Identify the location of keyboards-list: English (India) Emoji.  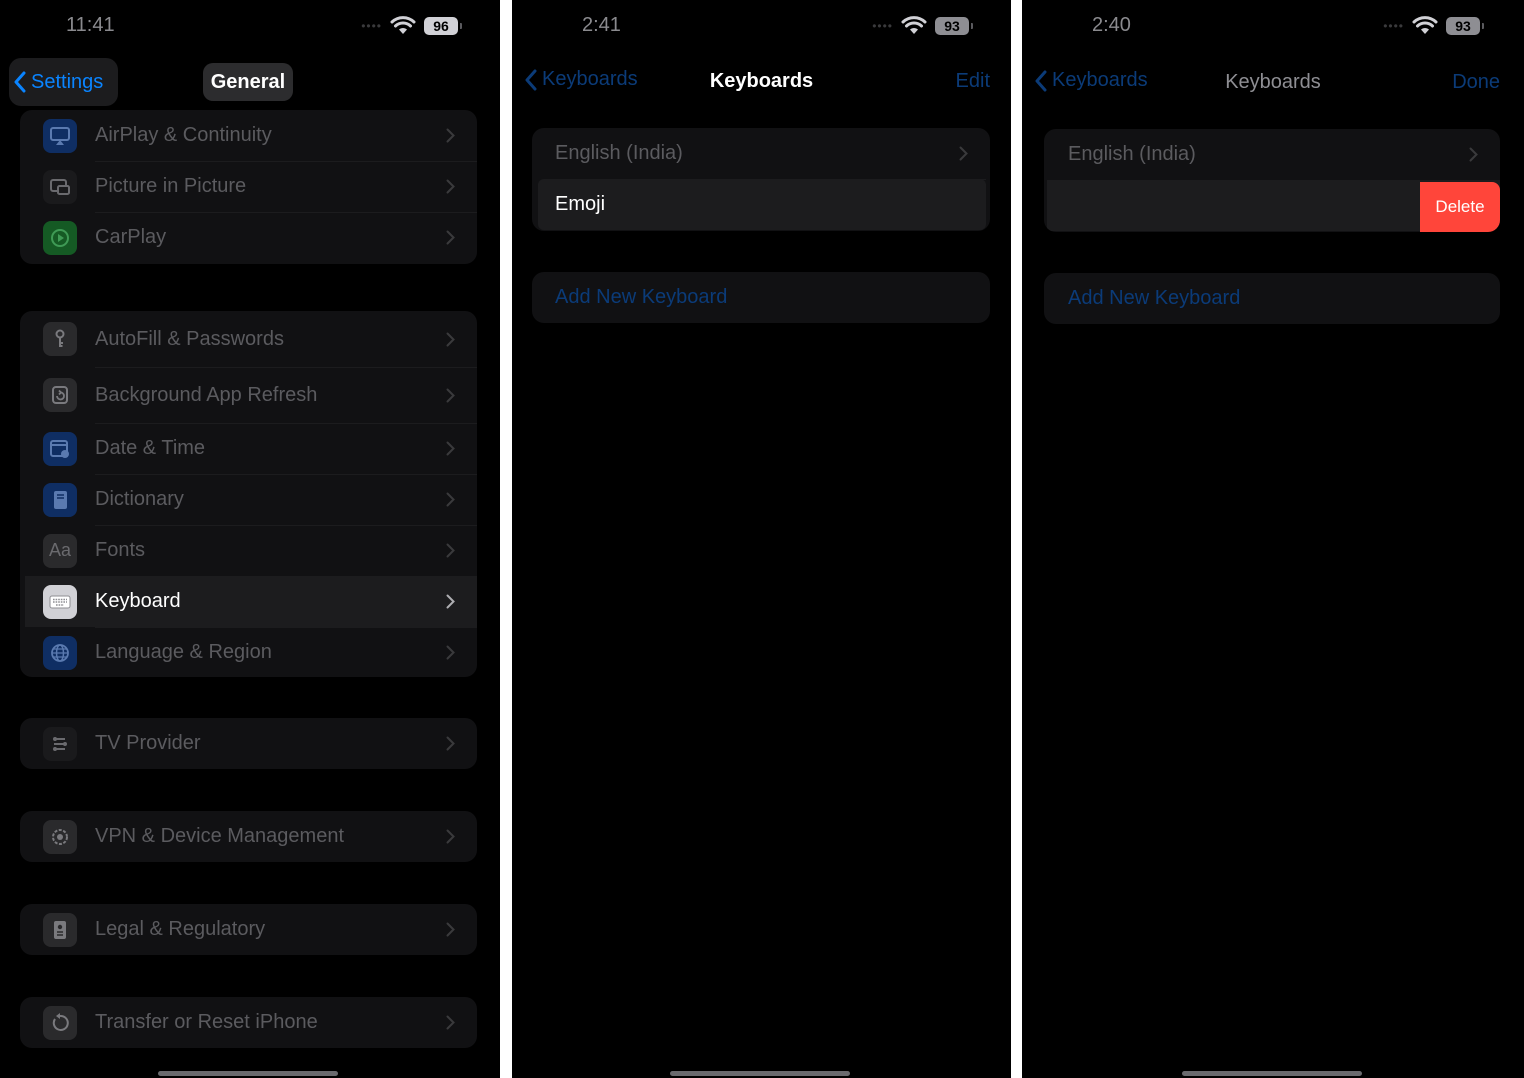
(761, 179).